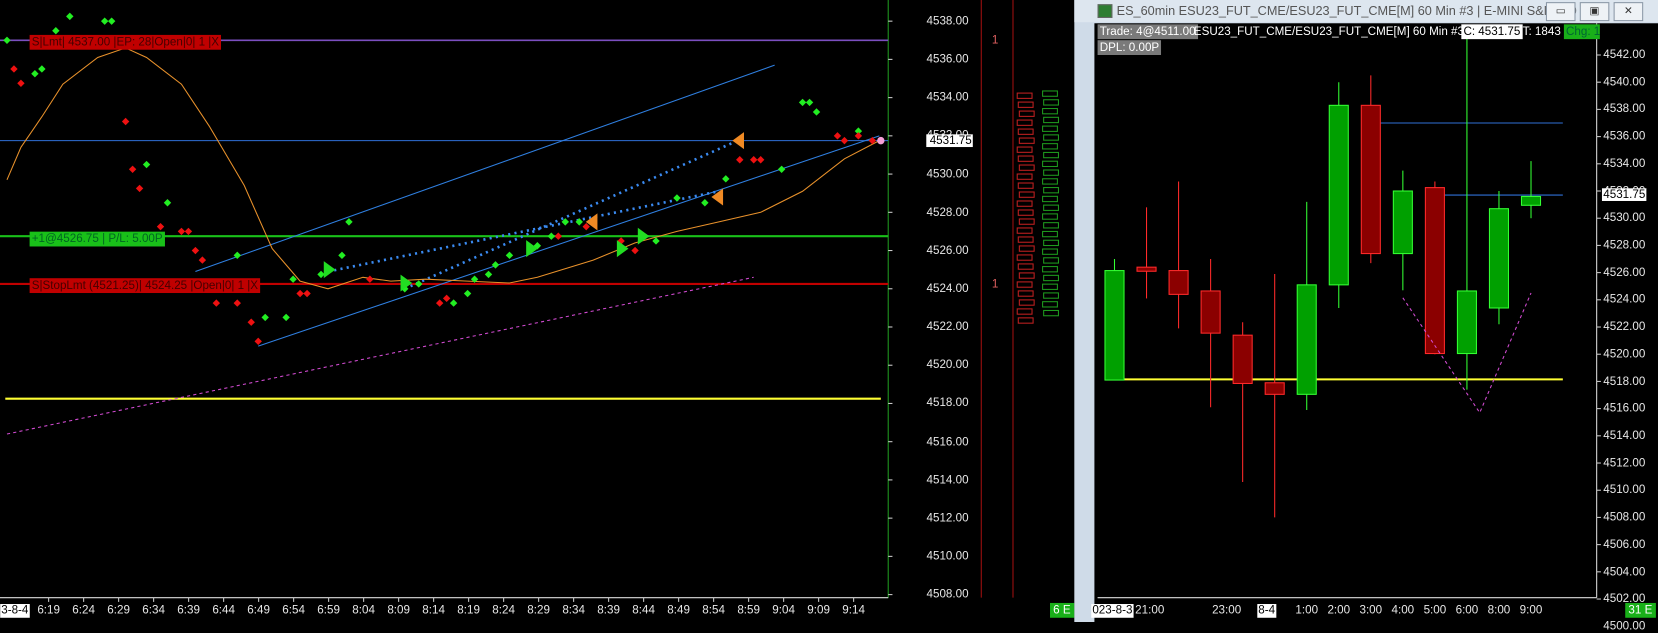 The image size is (1658, 633). I want to click on time-axis-label: 8:44, so click(643, 610).